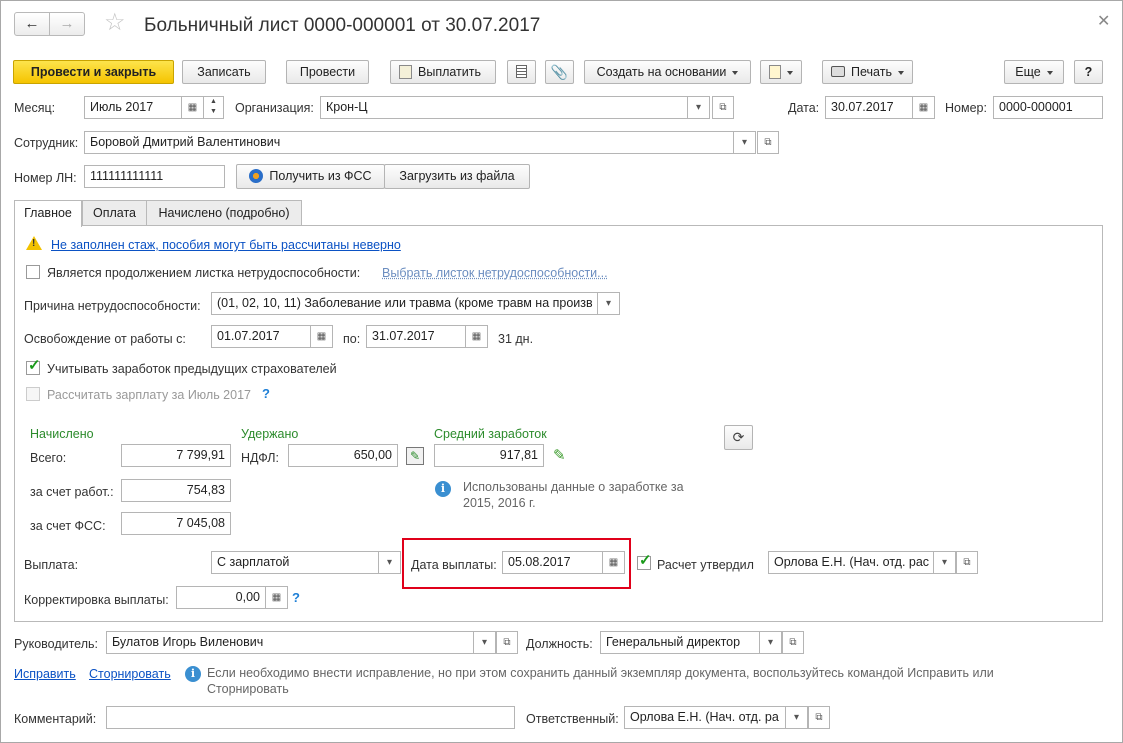  I want to click on close-icon: ✕, so click(1103, 22).